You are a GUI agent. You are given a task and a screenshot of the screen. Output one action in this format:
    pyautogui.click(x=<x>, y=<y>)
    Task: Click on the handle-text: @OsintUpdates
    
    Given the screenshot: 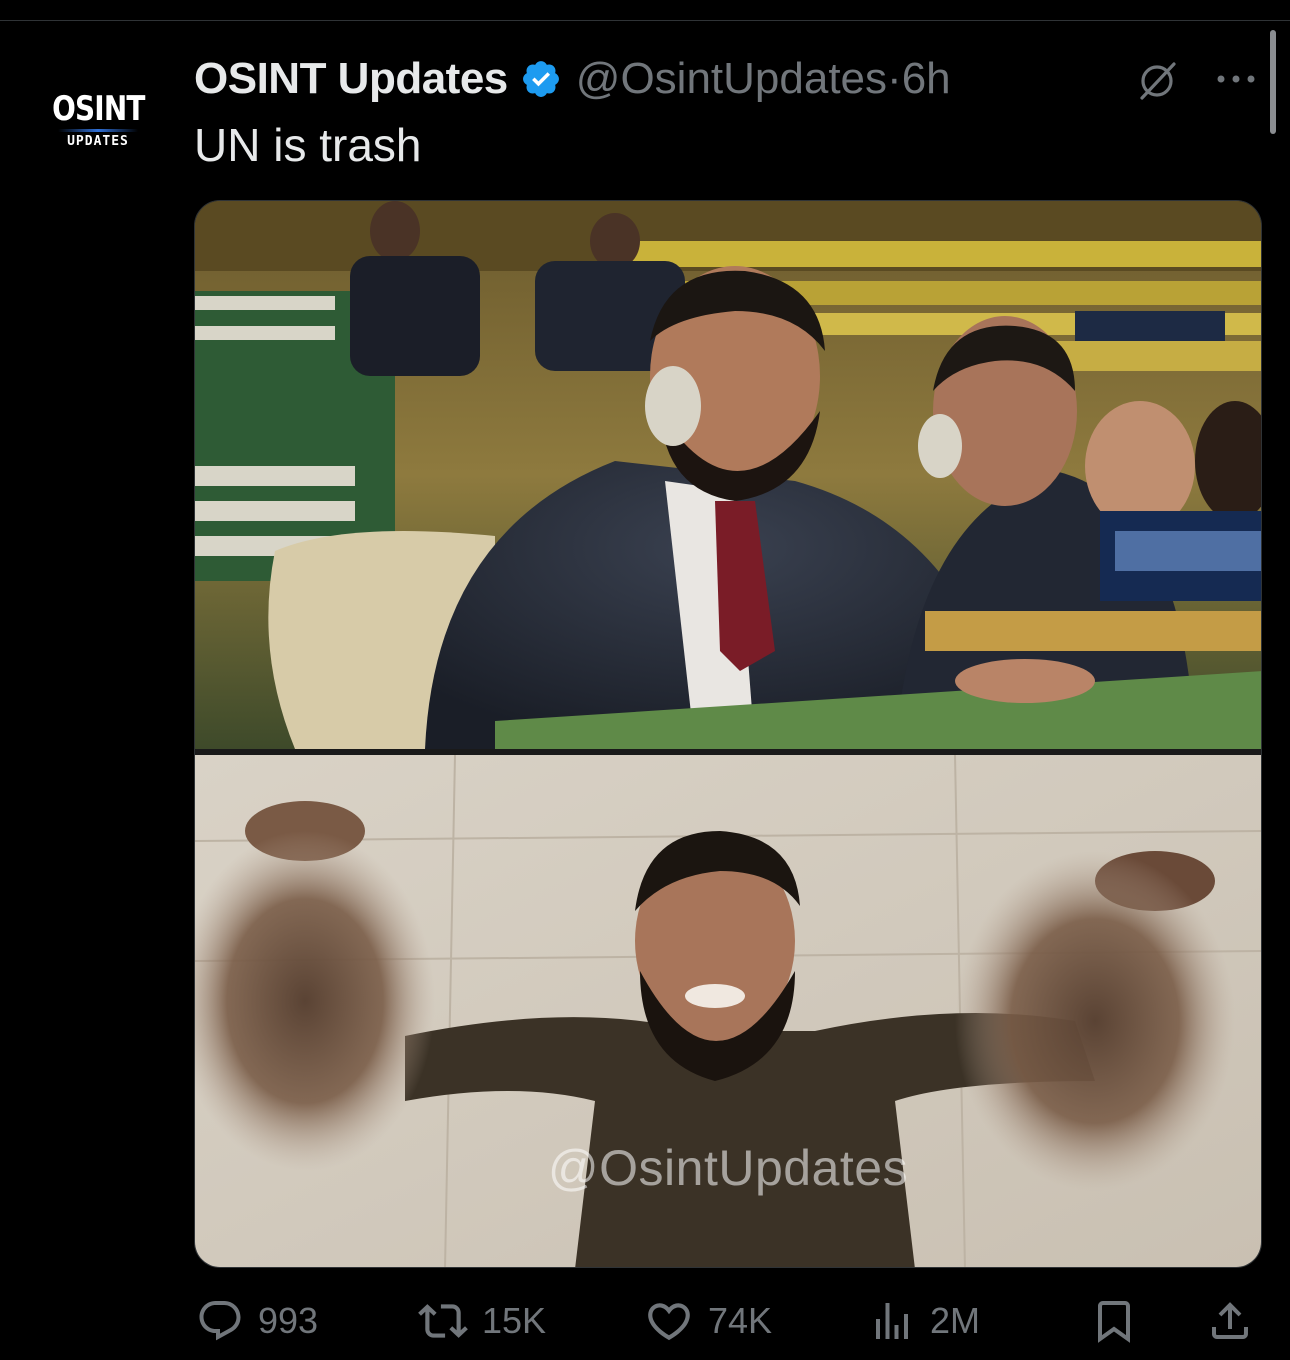 What is the action you would take?
    pyautogui.click(x=731, y=78)
    